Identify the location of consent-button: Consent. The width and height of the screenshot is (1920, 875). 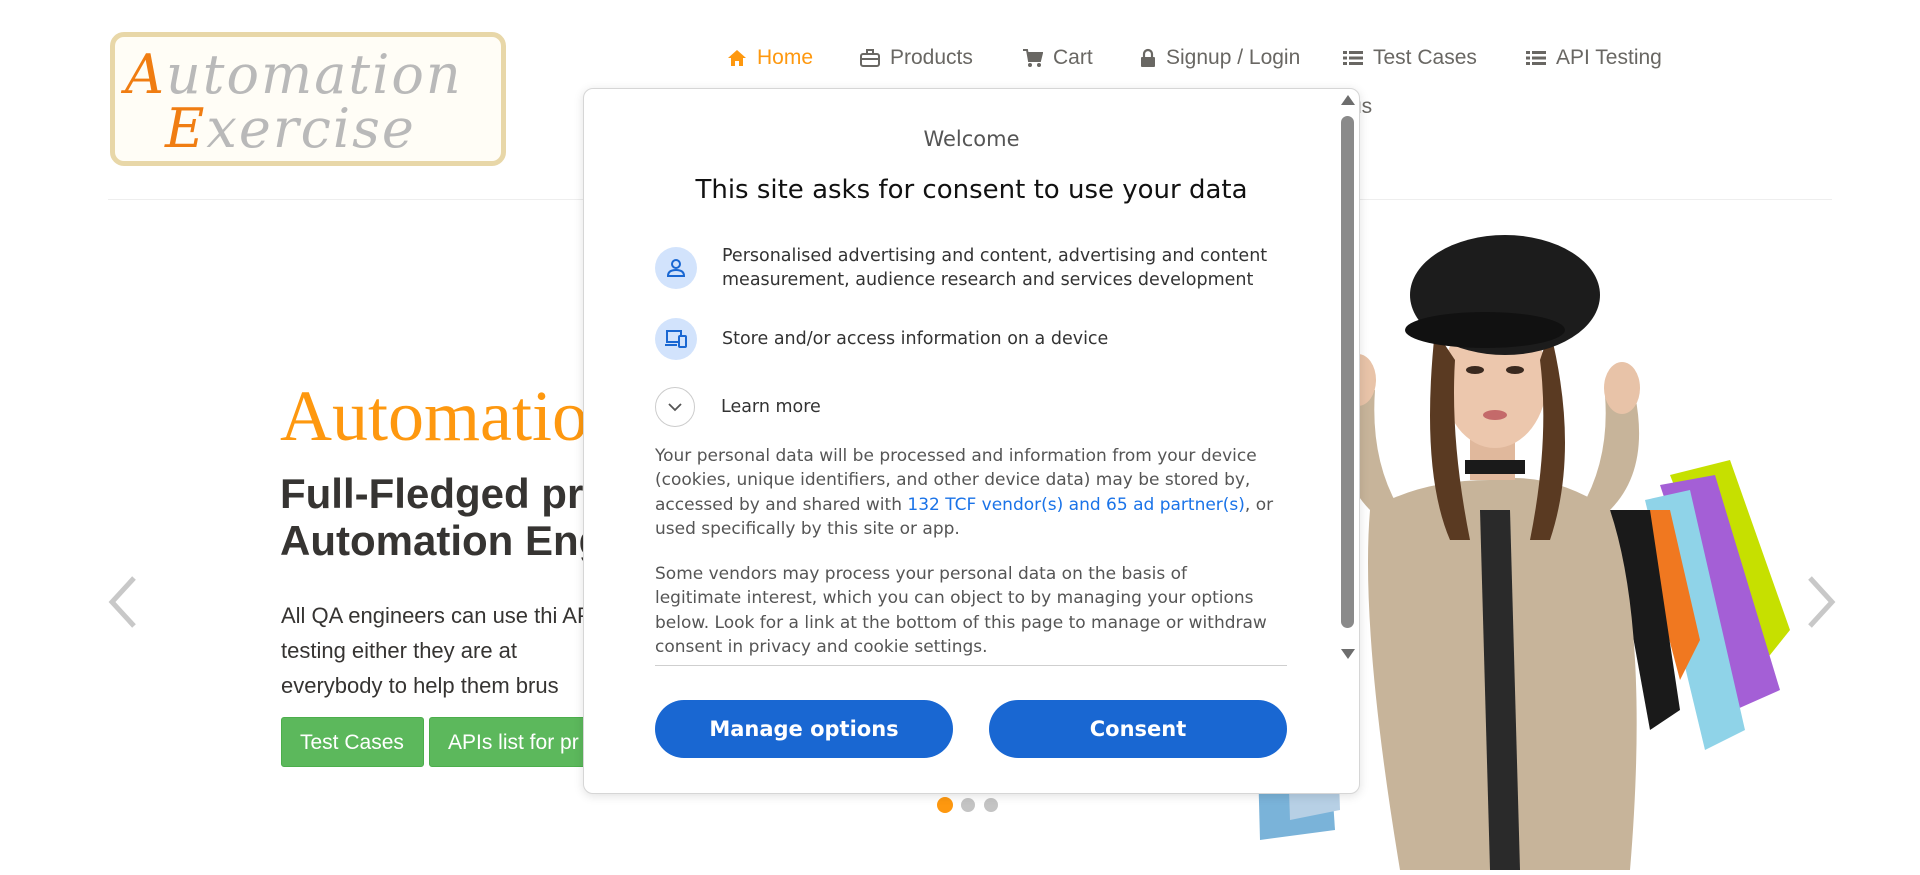
(1138, 729).